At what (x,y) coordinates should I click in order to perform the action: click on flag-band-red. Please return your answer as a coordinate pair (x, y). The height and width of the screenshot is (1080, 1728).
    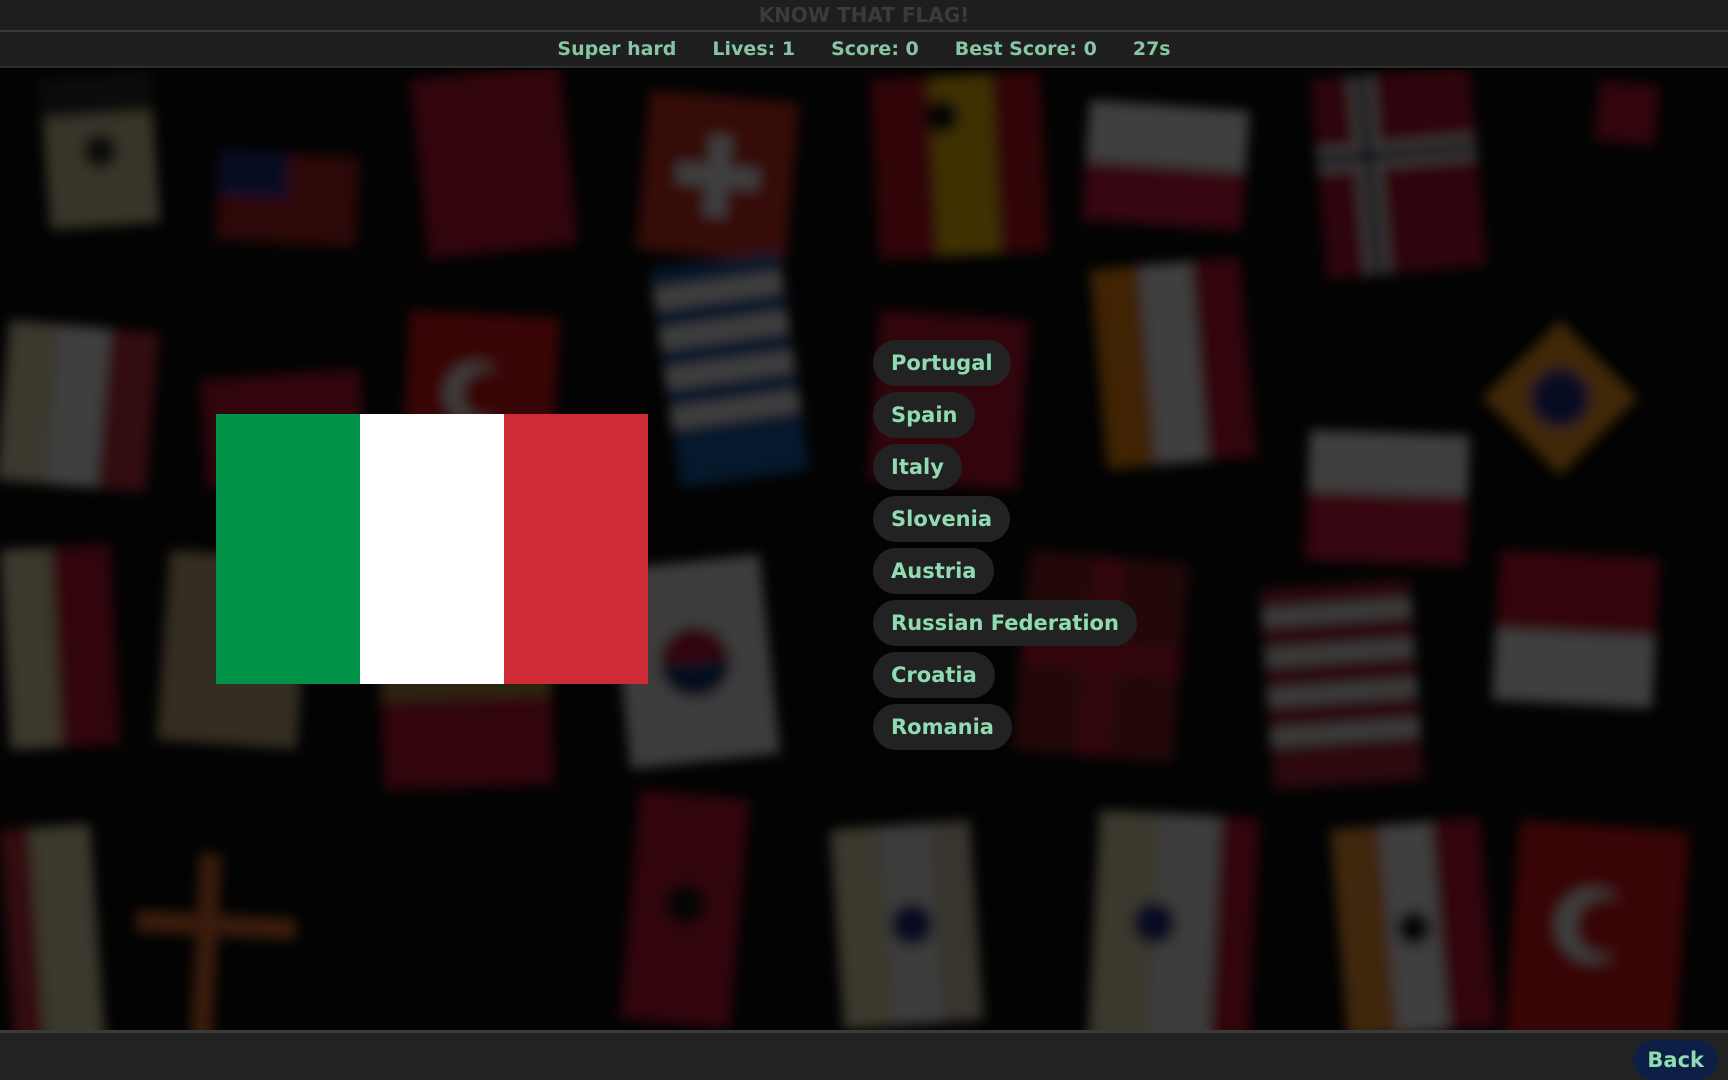
    Looking at the image, I should click on (576, 549).